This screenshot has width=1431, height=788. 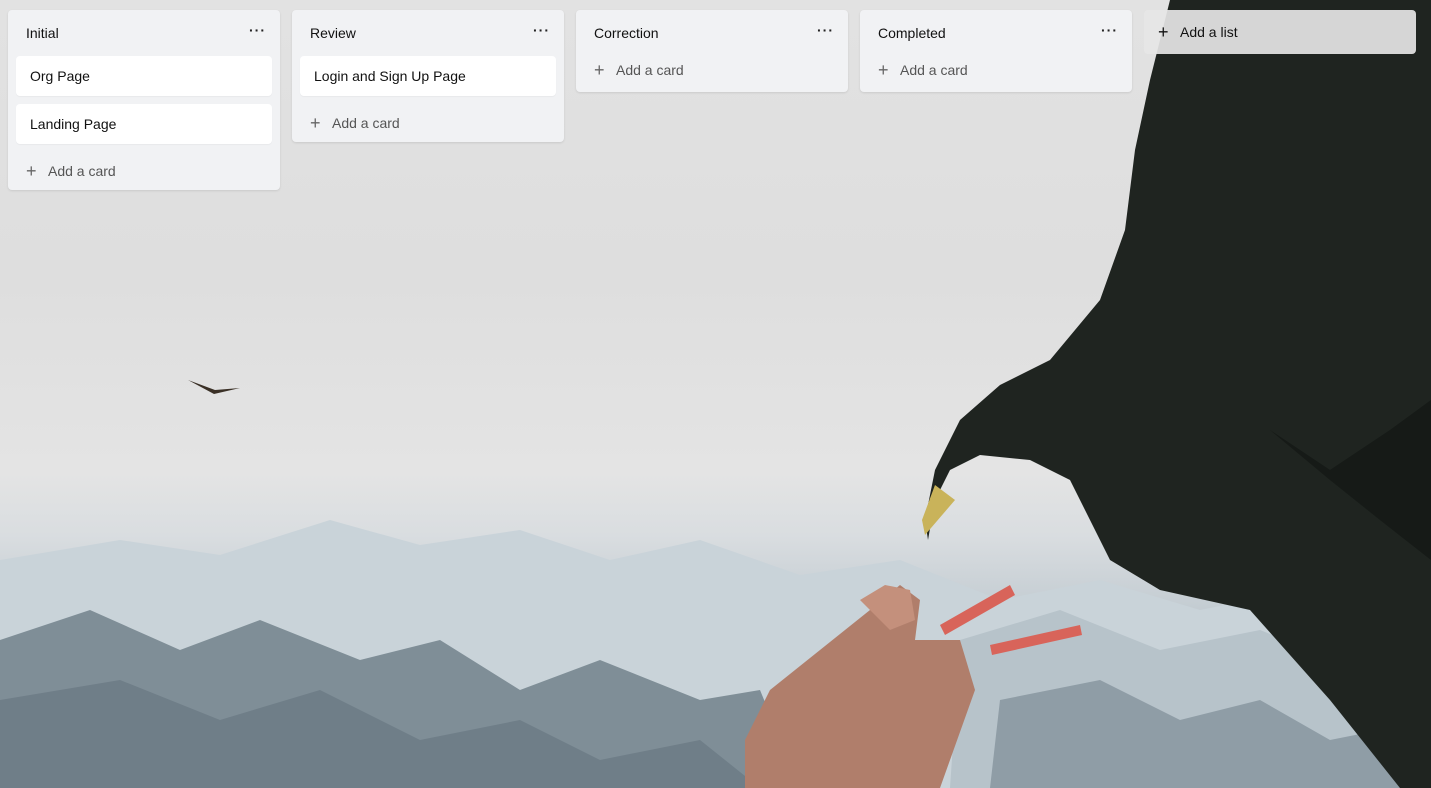 I want to click on list-title: Completed, so click(x=912, y=33).